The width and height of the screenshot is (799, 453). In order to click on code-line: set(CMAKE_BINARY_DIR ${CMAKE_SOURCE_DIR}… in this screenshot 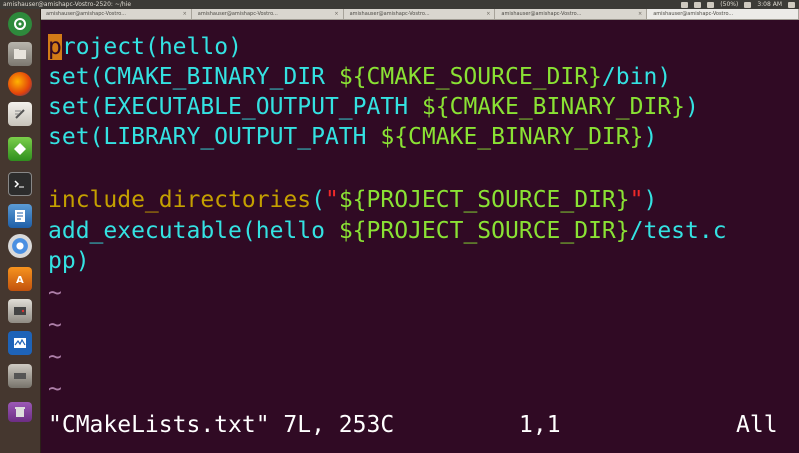, I will do `click(360, 77)`.